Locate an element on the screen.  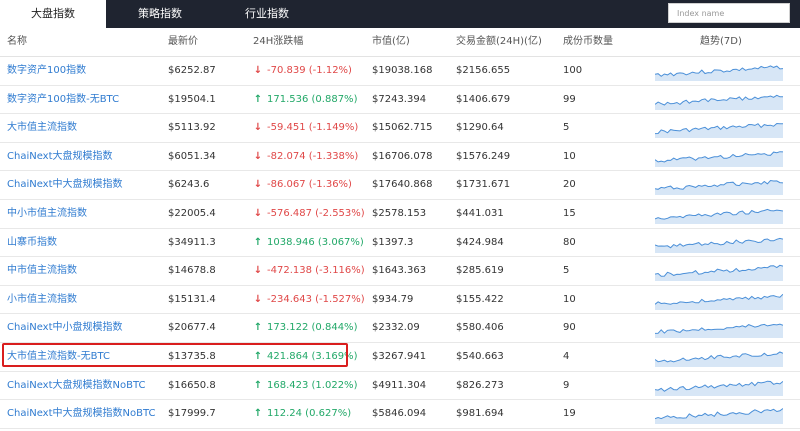
change-cell: ↑ 168.423 (1.022%) is located at coordinates (305, 386).